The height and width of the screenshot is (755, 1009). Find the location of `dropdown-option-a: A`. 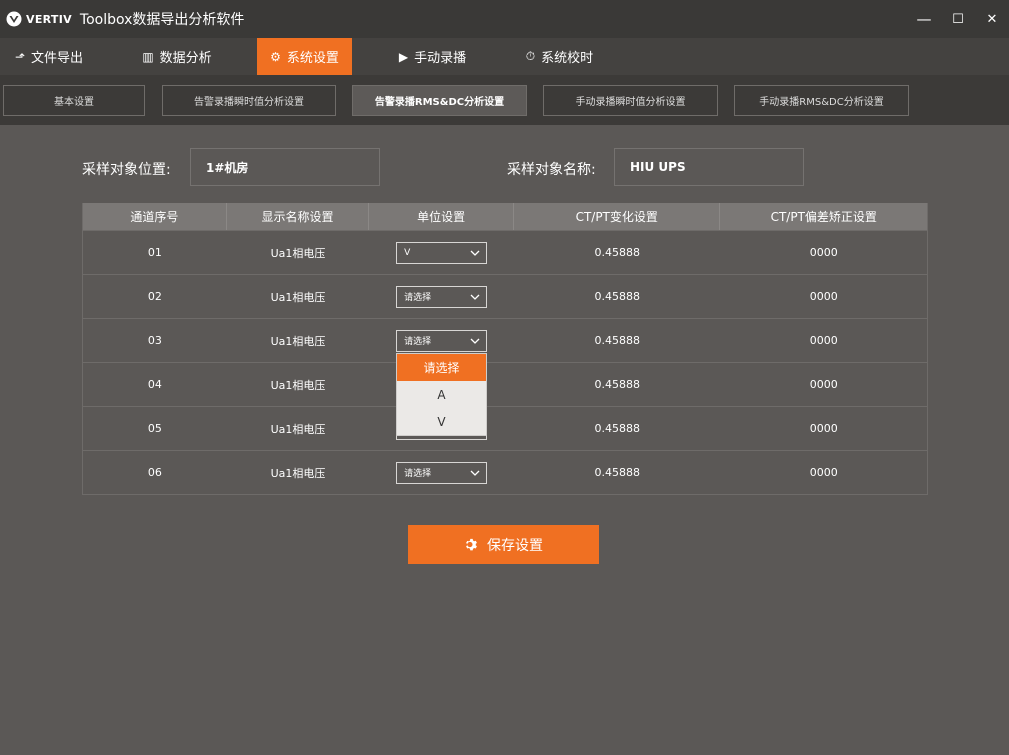

dropdown-option-a: A is located at coordinates (441, 394).